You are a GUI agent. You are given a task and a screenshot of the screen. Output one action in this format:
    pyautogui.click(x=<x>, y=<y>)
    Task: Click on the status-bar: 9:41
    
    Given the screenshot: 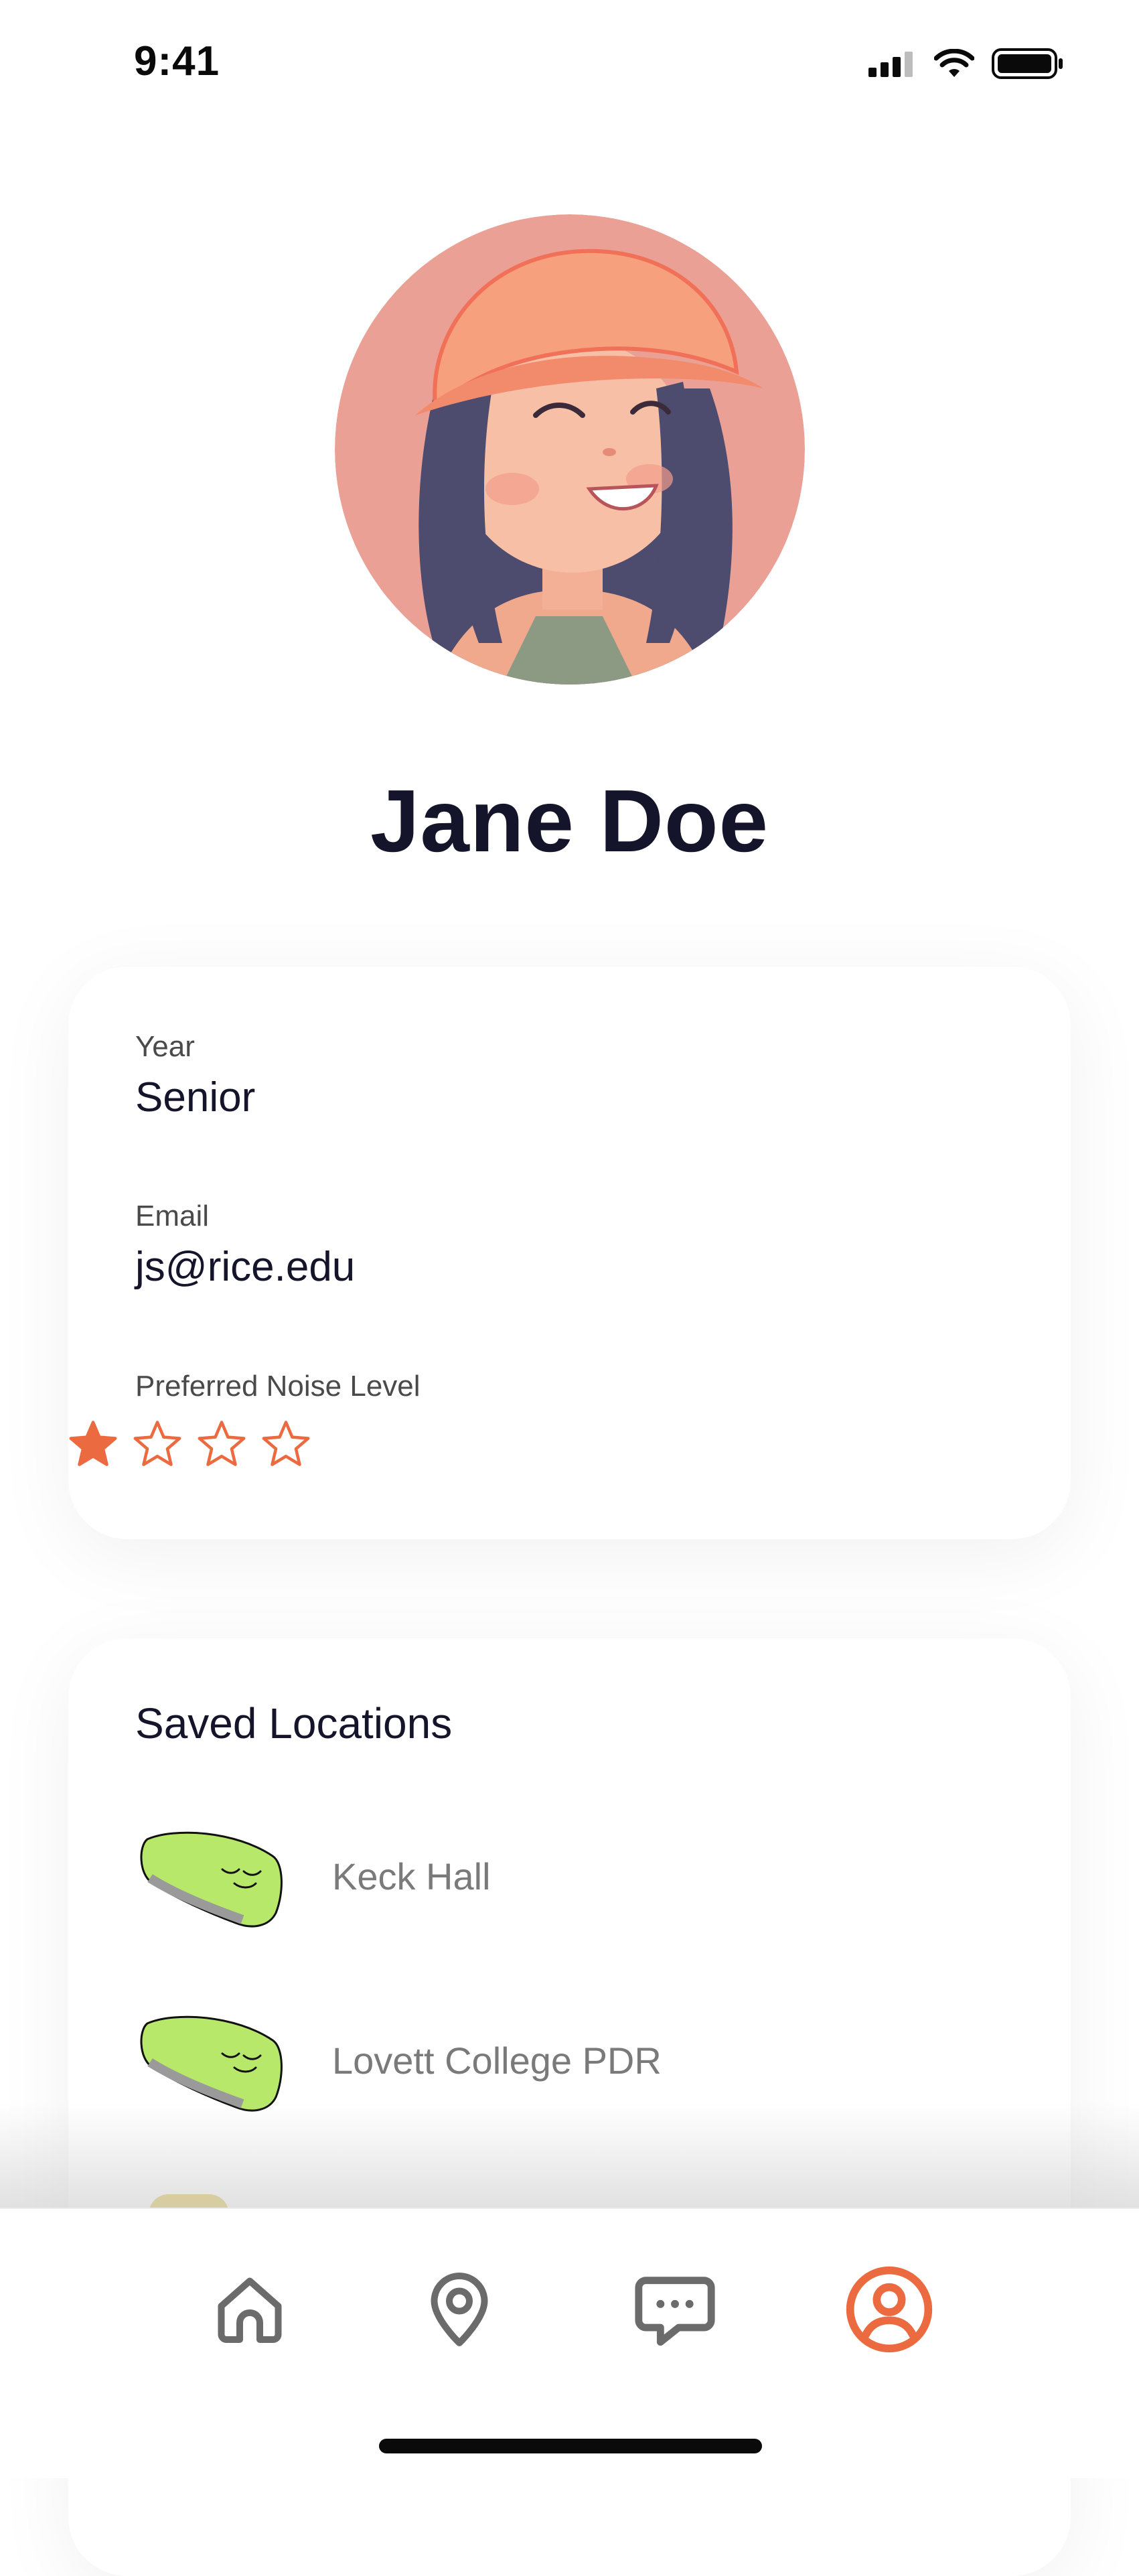 What is the action you would take?
    pyautogui.click(x=569, y=63)
    